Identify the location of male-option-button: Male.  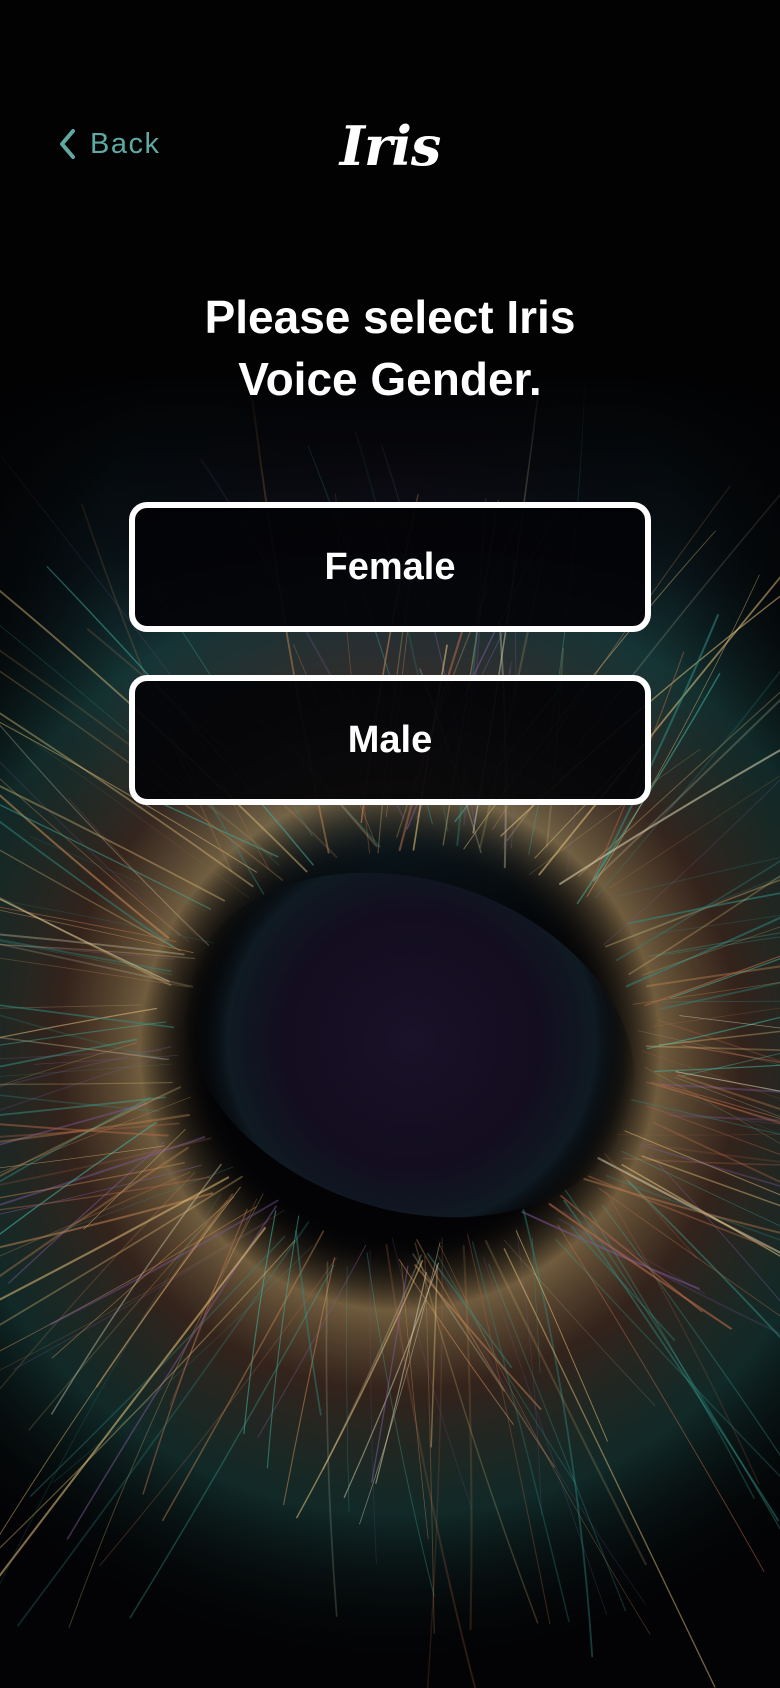
(390, 740).